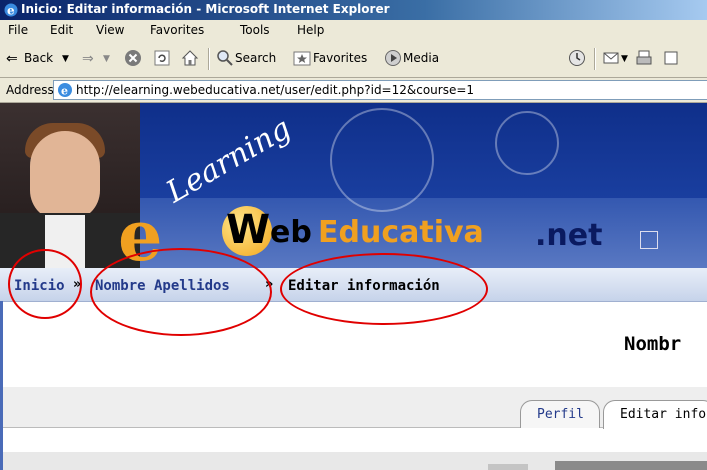 The image size is (707, 470). I want to click on form-area-top, so click(355, 461).